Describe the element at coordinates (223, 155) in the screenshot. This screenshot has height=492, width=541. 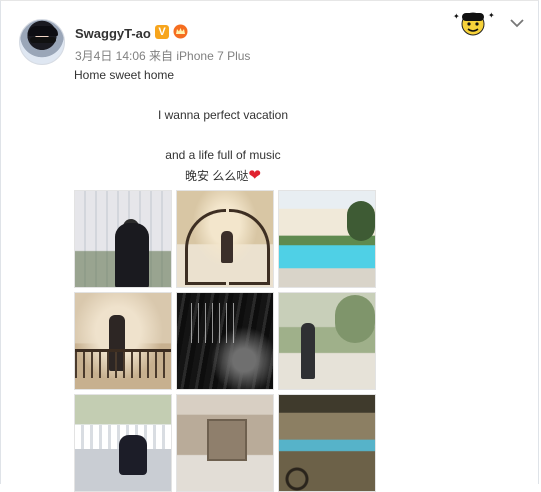
I see `post-line-3: and a life full of music` at that location.